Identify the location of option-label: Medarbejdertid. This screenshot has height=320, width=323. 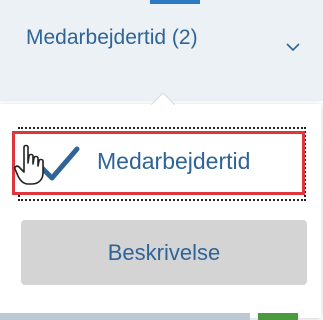
(173, 161).